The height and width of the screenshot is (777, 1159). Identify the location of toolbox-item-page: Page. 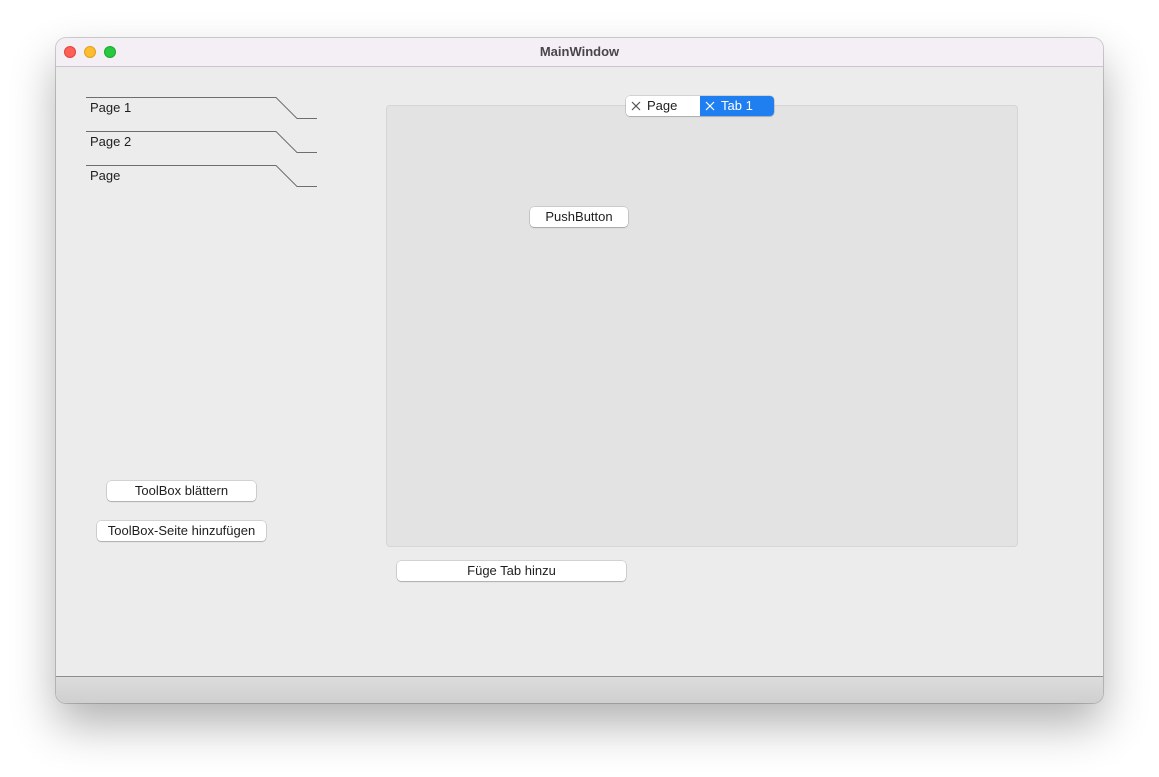
(201, 176).